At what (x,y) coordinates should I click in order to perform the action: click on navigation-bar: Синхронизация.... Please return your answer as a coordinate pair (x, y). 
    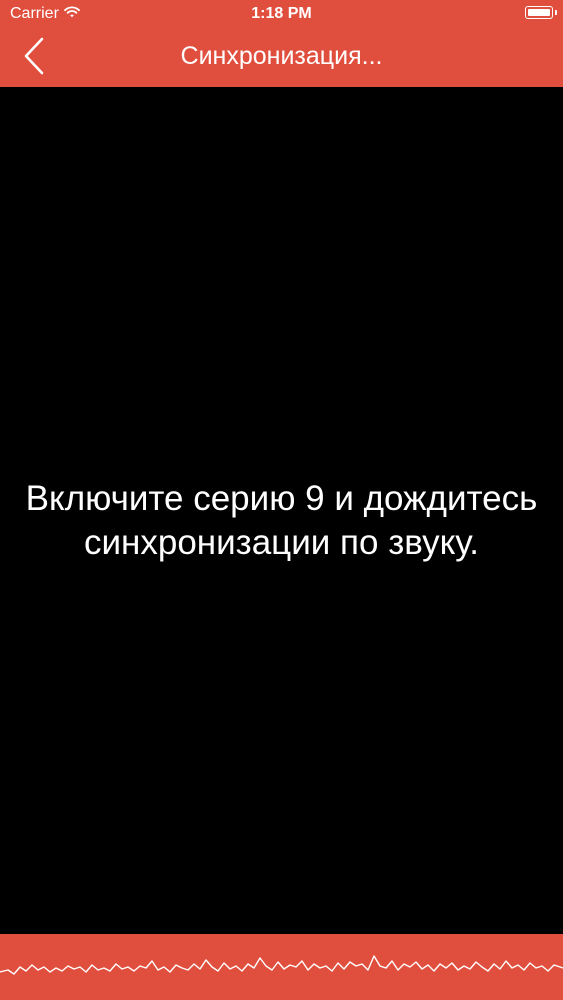
    Looking at the image, I should click on (281, 58).